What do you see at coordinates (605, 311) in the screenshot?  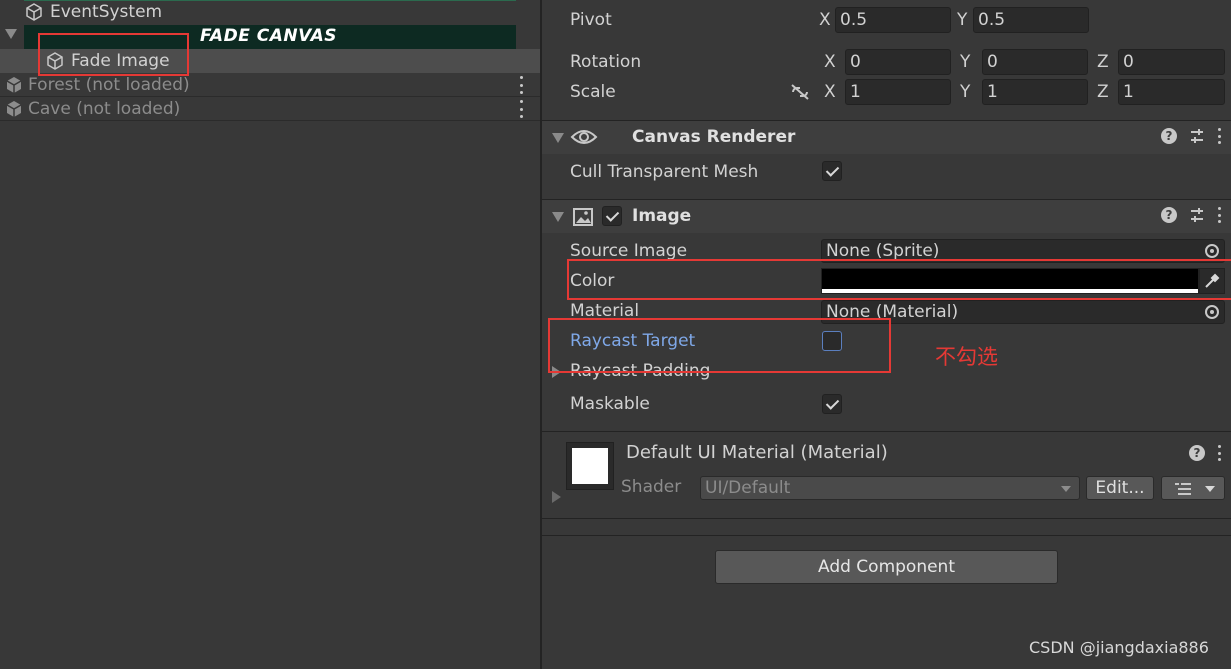 I see `material-label: Material` at bounding box center [605, 311].